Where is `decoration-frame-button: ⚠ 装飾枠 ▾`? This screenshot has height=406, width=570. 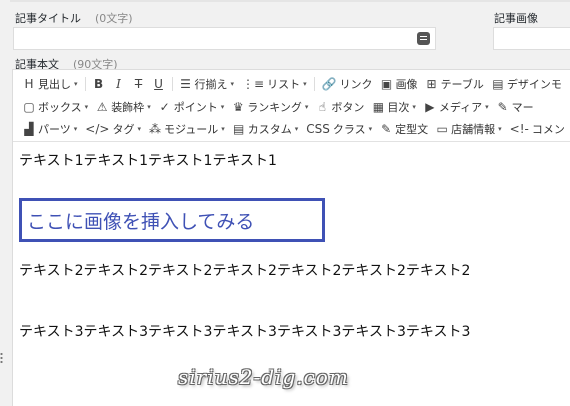
decoration-frame-button: ⚠ 装飾枠 ▾ is located at coordinates (123, 107).